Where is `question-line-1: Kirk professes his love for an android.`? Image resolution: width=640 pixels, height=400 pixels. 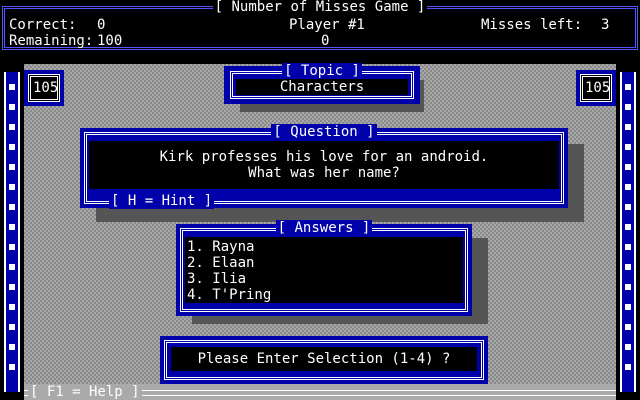
question-line-1: Kirk professes his love for an android. is located at coordinates (324, 157).